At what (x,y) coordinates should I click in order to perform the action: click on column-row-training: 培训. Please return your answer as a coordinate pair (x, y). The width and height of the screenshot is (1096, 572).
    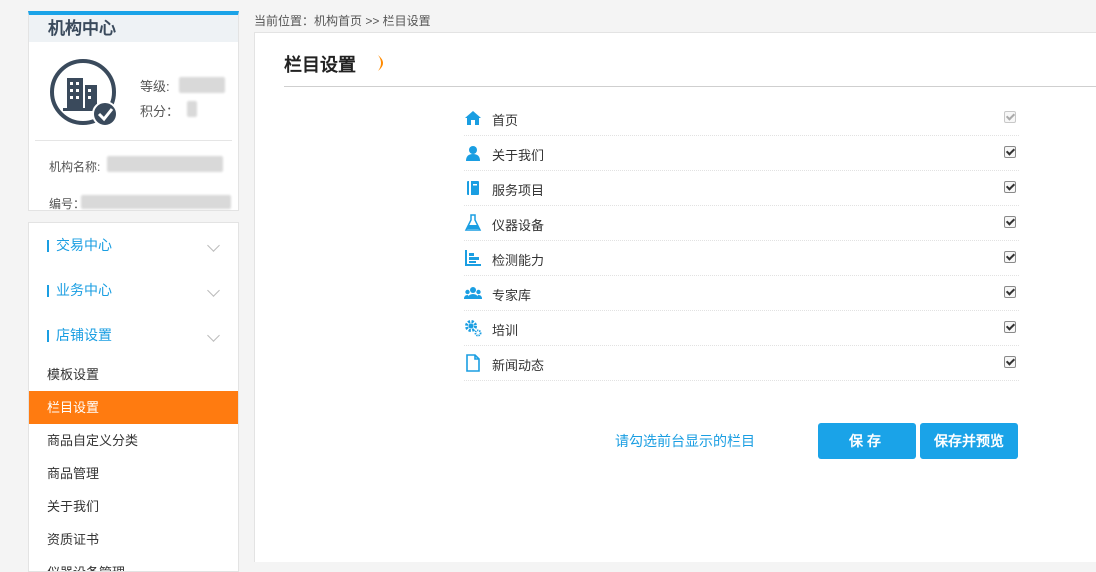
    Looking at the image, I should click on (741, 328).